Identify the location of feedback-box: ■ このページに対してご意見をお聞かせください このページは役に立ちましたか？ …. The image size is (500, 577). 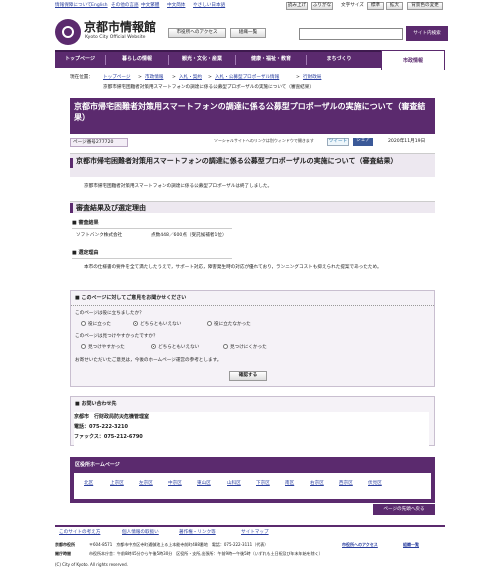
(252, 338).